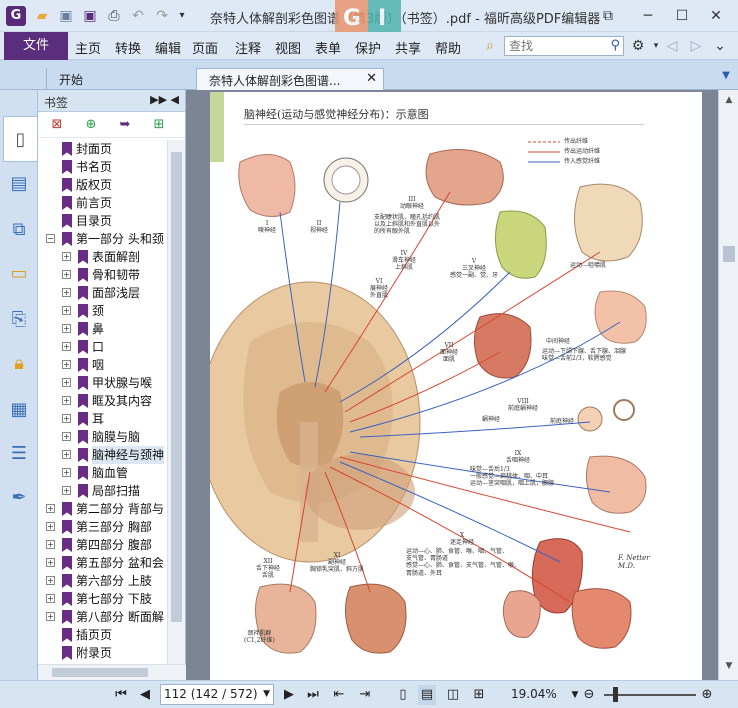 This screenshot has height=708, width=738. Describe the element at coordinates (19, 320) in the screenshot. I see `attachments-icon: ⎘` at that location.